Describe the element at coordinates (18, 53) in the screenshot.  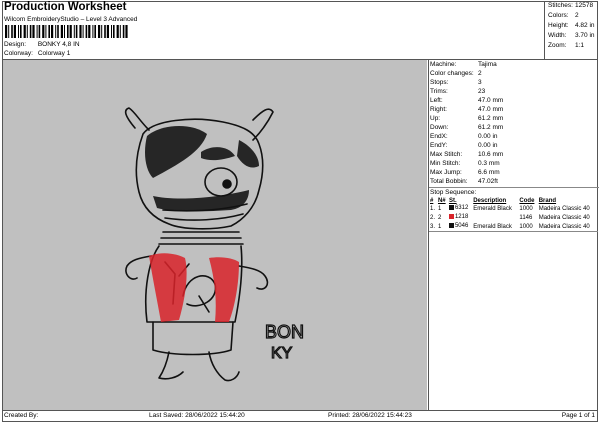
I see `colorway-label: Colorway:` at that location.